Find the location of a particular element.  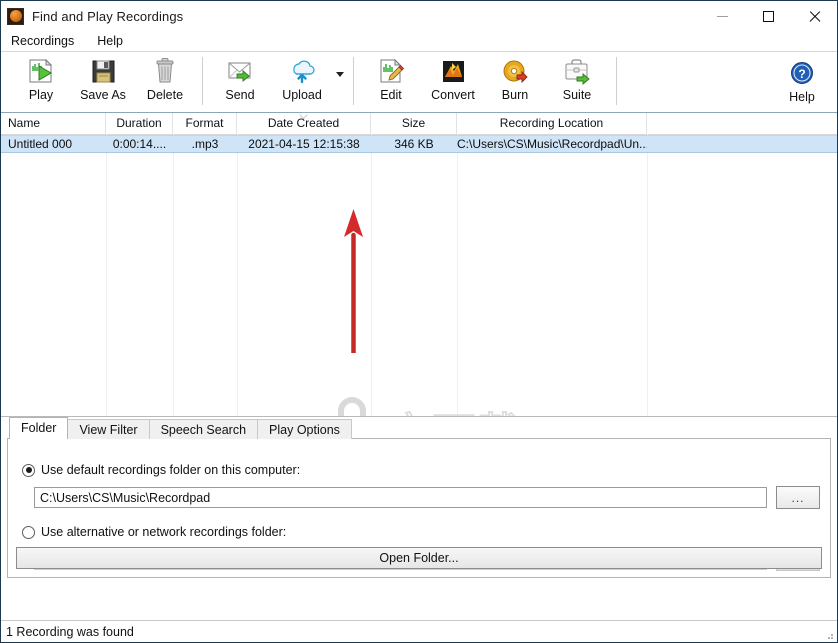

trash-can-icon is located at coordinates (165, 71).